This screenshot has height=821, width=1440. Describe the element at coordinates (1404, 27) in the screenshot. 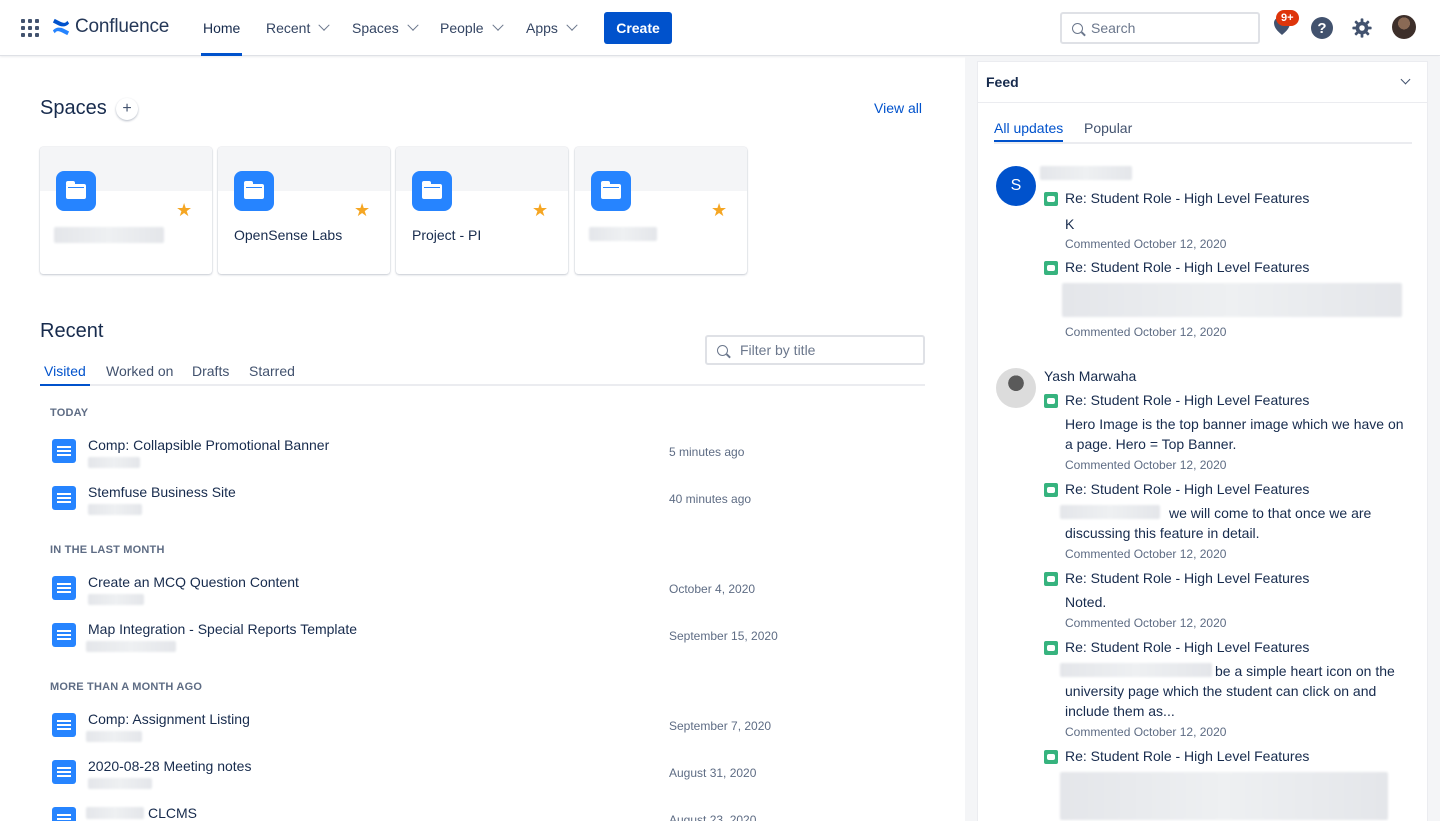

I see `profile-avatar` at that location.